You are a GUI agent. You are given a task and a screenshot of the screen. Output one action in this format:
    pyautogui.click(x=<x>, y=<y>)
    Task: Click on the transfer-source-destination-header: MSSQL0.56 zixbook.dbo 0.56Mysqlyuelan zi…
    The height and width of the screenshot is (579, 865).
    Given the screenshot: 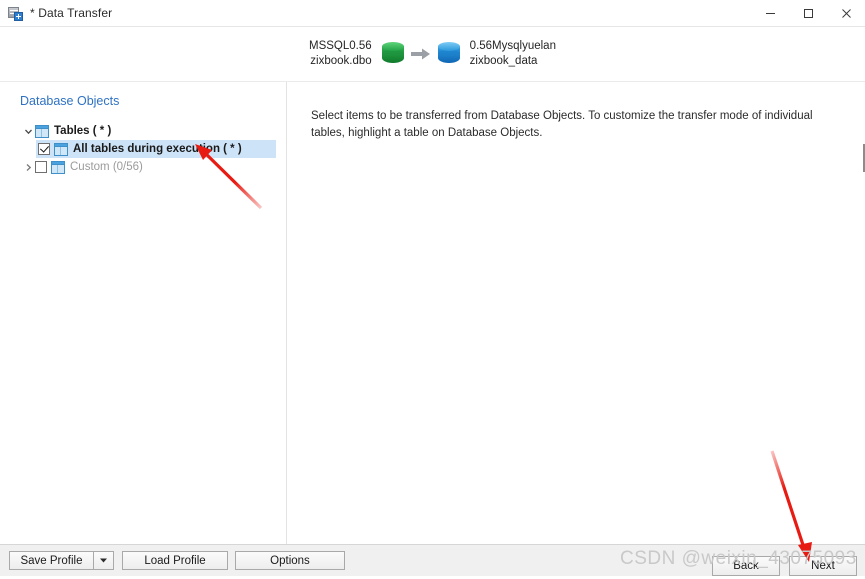 What is the action you would take?
    pyautogui.click(x=432, y=54)
    